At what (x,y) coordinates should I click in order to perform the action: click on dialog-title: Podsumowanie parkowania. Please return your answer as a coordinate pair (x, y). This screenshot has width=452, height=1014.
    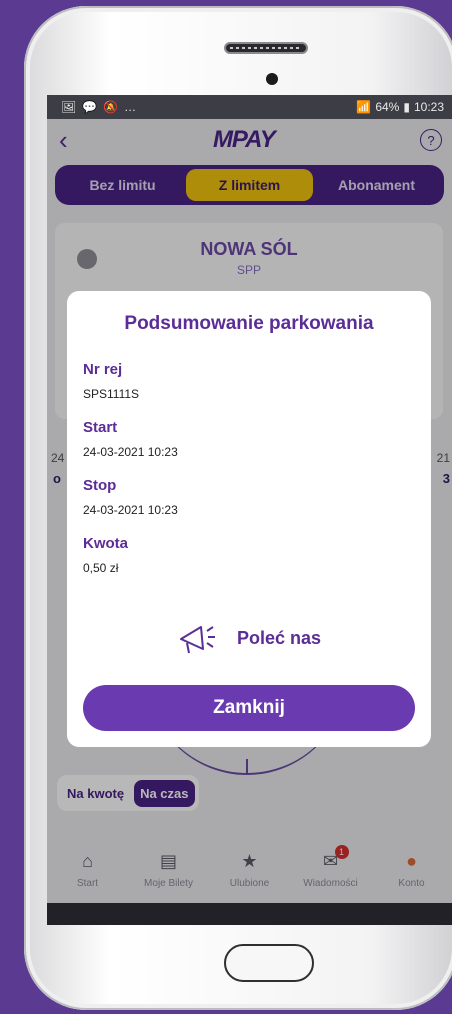
    Looking at the image, I should click on (249, 323).